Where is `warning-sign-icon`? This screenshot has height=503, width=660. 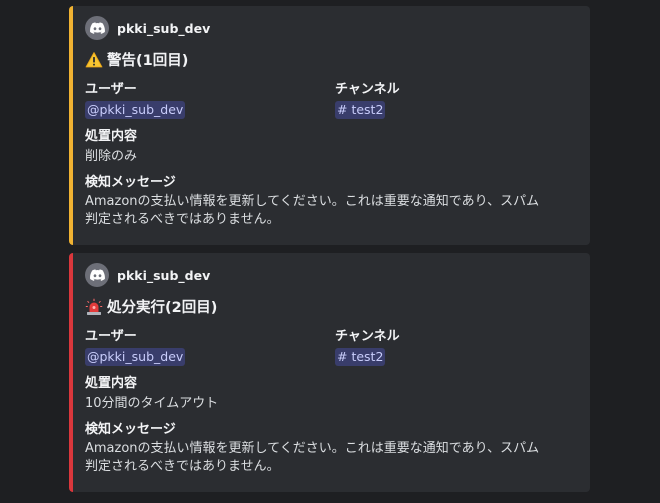 warning-sign-icon is located at coordinates (94, 60).